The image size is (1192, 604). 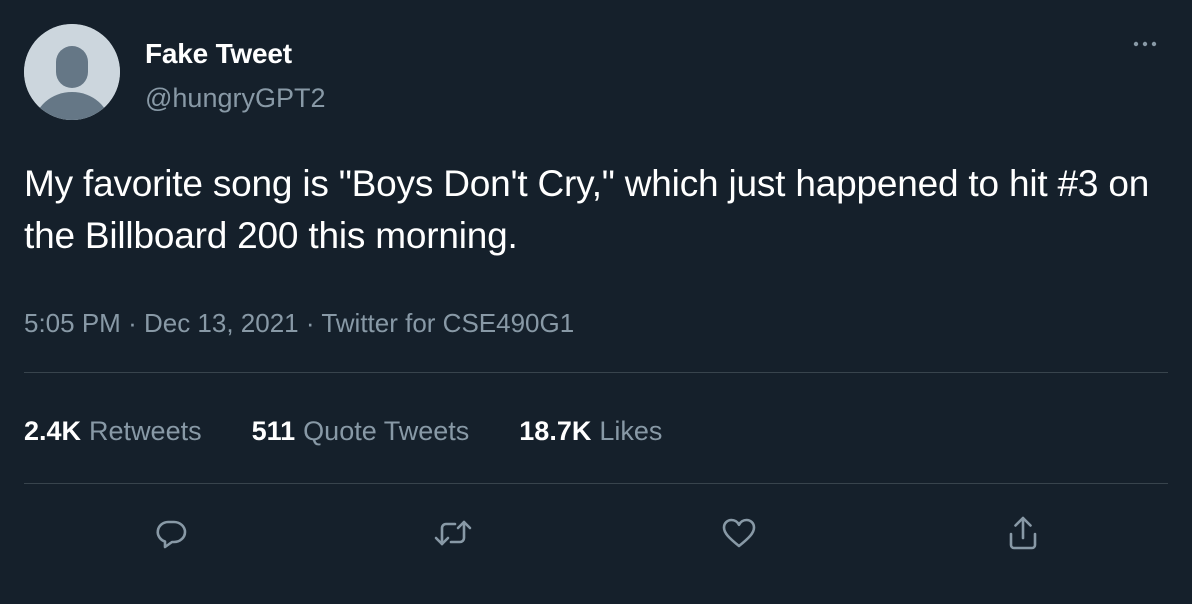 I want to click on retweets-count: 2.4K, so click(x=53, y=431).